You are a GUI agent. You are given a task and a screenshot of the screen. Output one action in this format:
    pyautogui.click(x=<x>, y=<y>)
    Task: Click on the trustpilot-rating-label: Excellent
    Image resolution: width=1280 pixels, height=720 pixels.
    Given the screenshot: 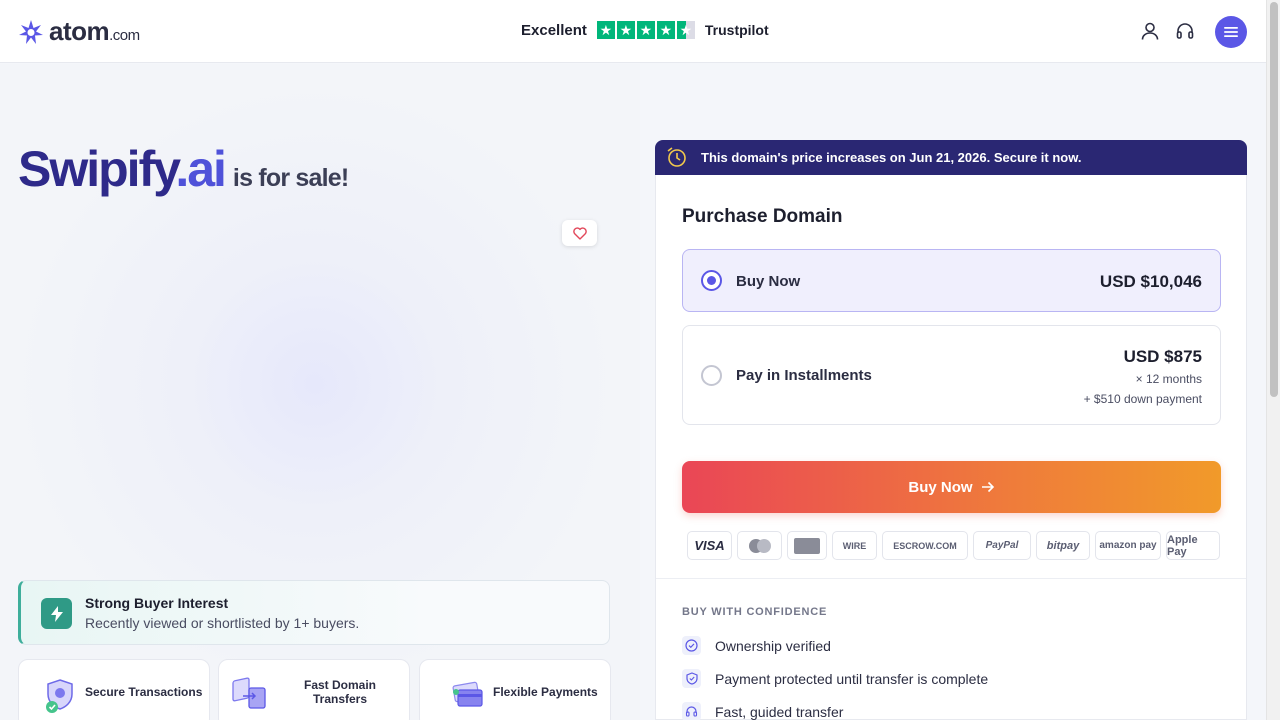 What is the action you would take?
    pyautogui.click(x=554, y=30)
    